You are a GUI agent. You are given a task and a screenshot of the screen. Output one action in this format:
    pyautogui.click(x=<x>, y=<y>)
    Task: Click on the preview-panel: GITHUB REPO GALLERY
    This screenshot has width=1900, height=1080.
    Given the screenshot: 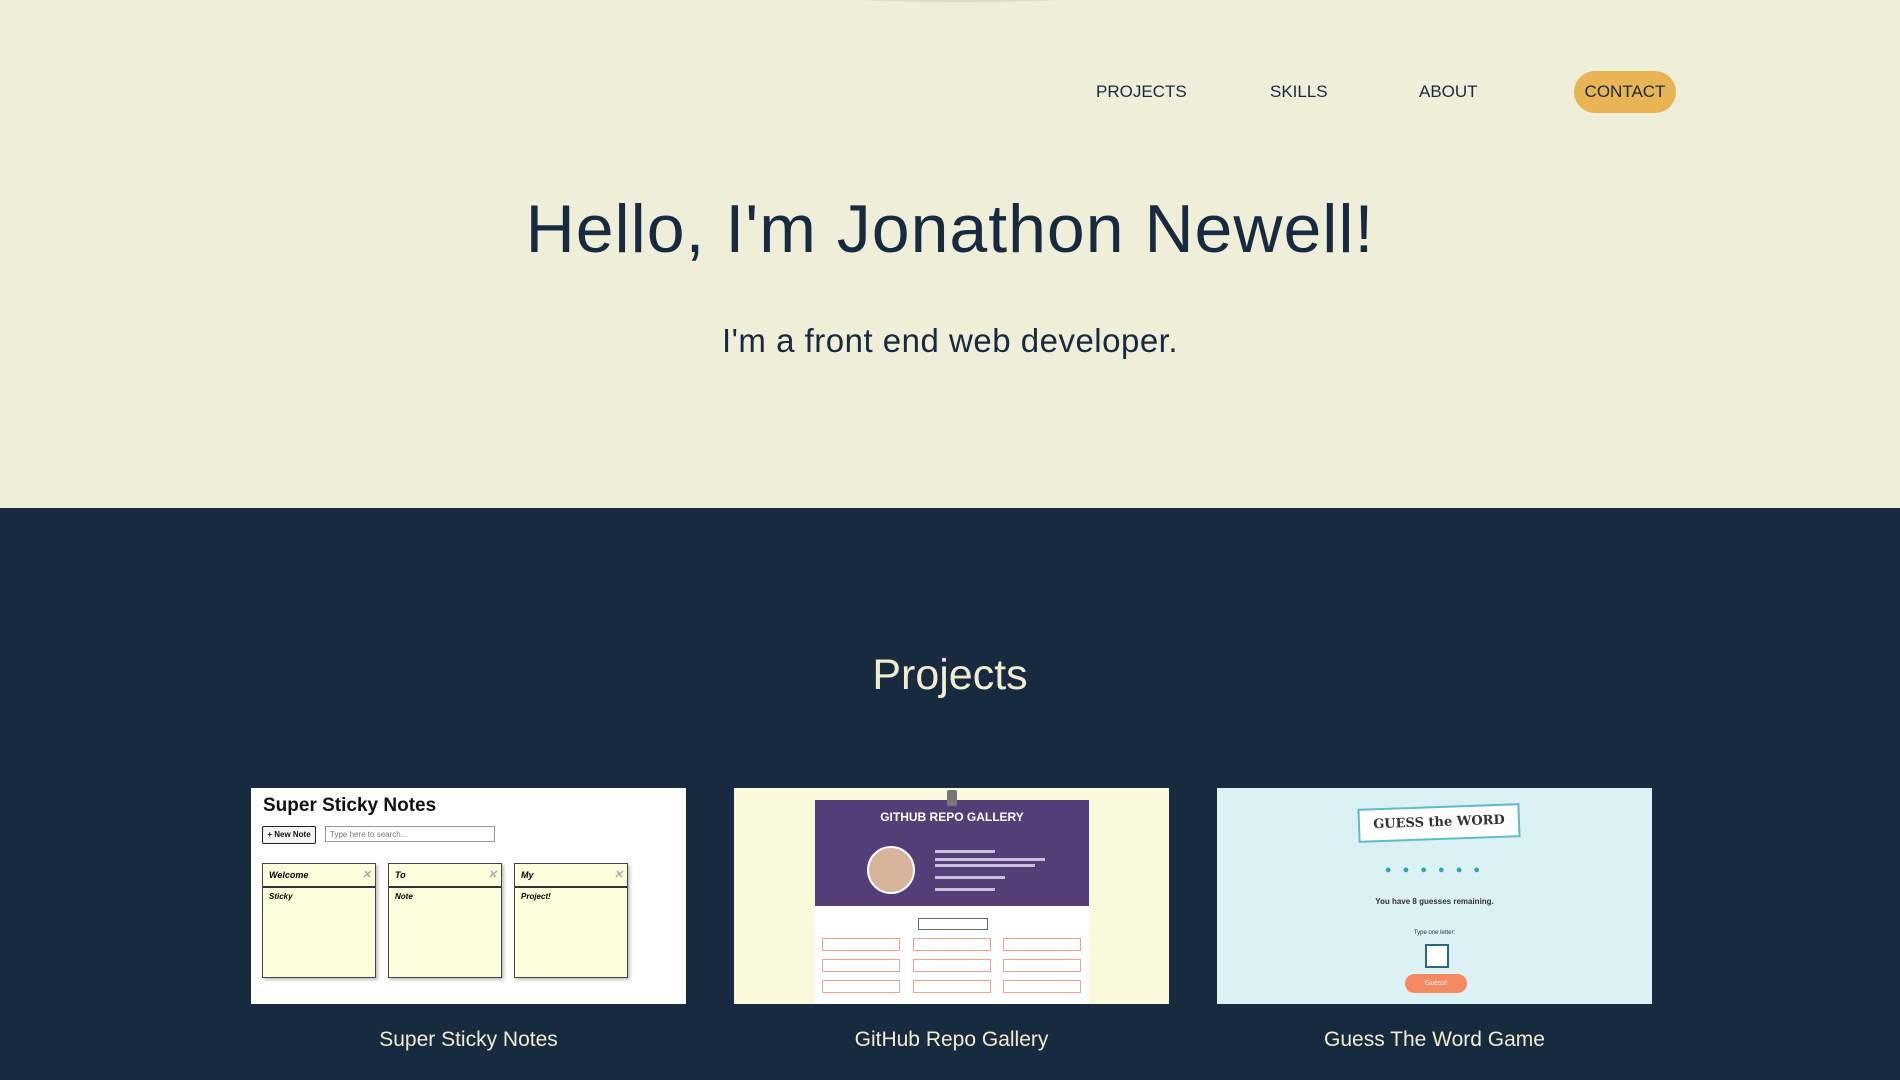 What is the action you would take?
    pyautogui.click(x=952, y=902)
    